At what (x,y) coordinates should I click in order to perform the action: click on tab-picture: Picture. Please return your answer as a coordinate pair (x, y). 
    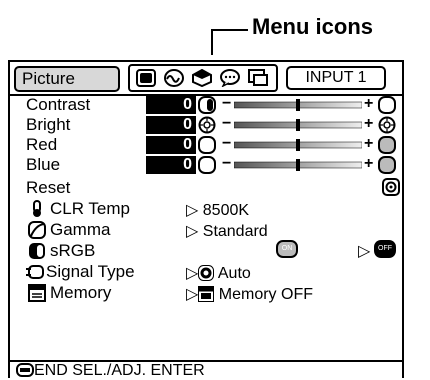
    Looking at the image, I should click on (67, 79).